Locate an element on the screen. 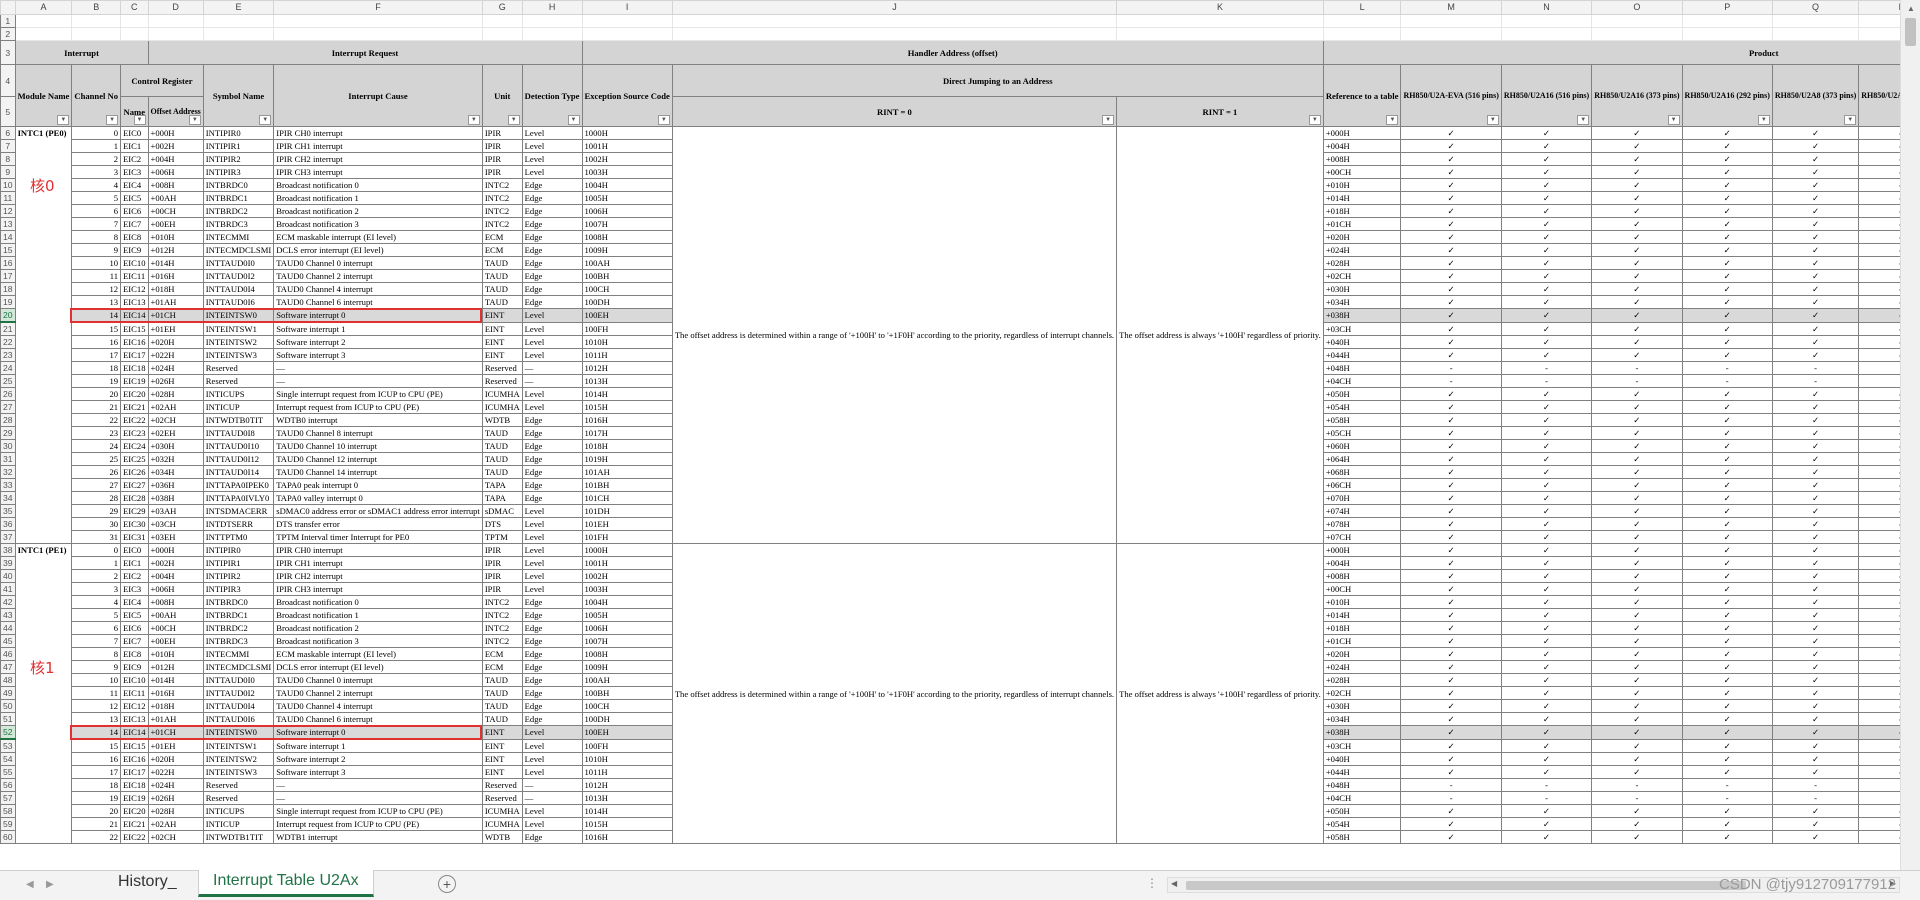  register-name: EIC24 is located at coordinates (134, 446).